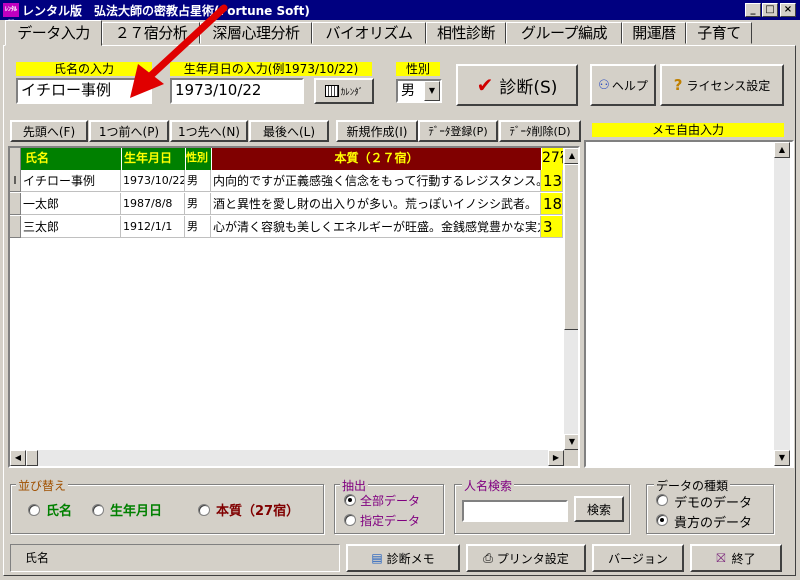 The image size is (800, 580). I want to click on search-button: 検索, so click(599, 509).